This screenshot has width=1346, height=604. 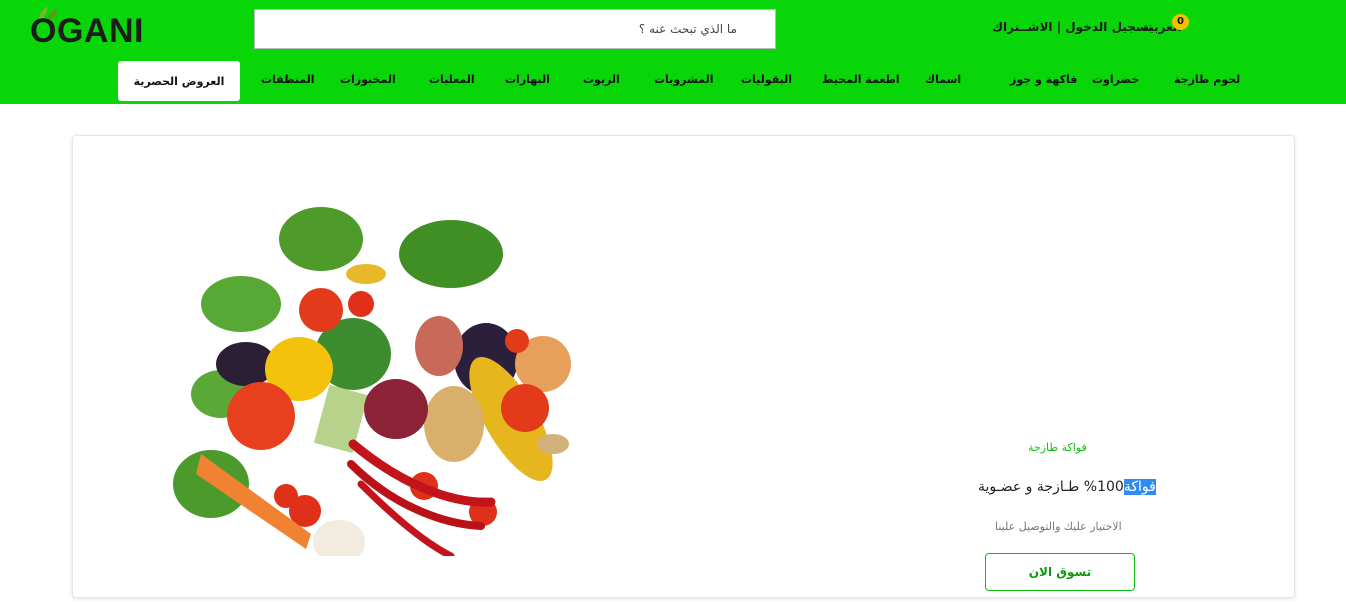 What do you see at coordinates (452, 79) in the screenshot?
I see `nav-item-canned: المعلبات` at bounding box center [452, 79].